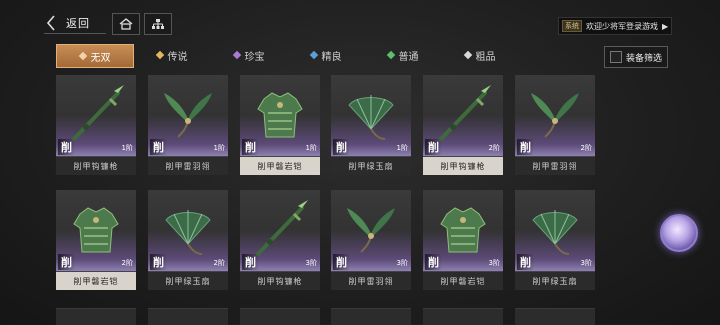 This screenshot has height=325, width=720. I want to click on back-button: 返回, so click(75, 23).